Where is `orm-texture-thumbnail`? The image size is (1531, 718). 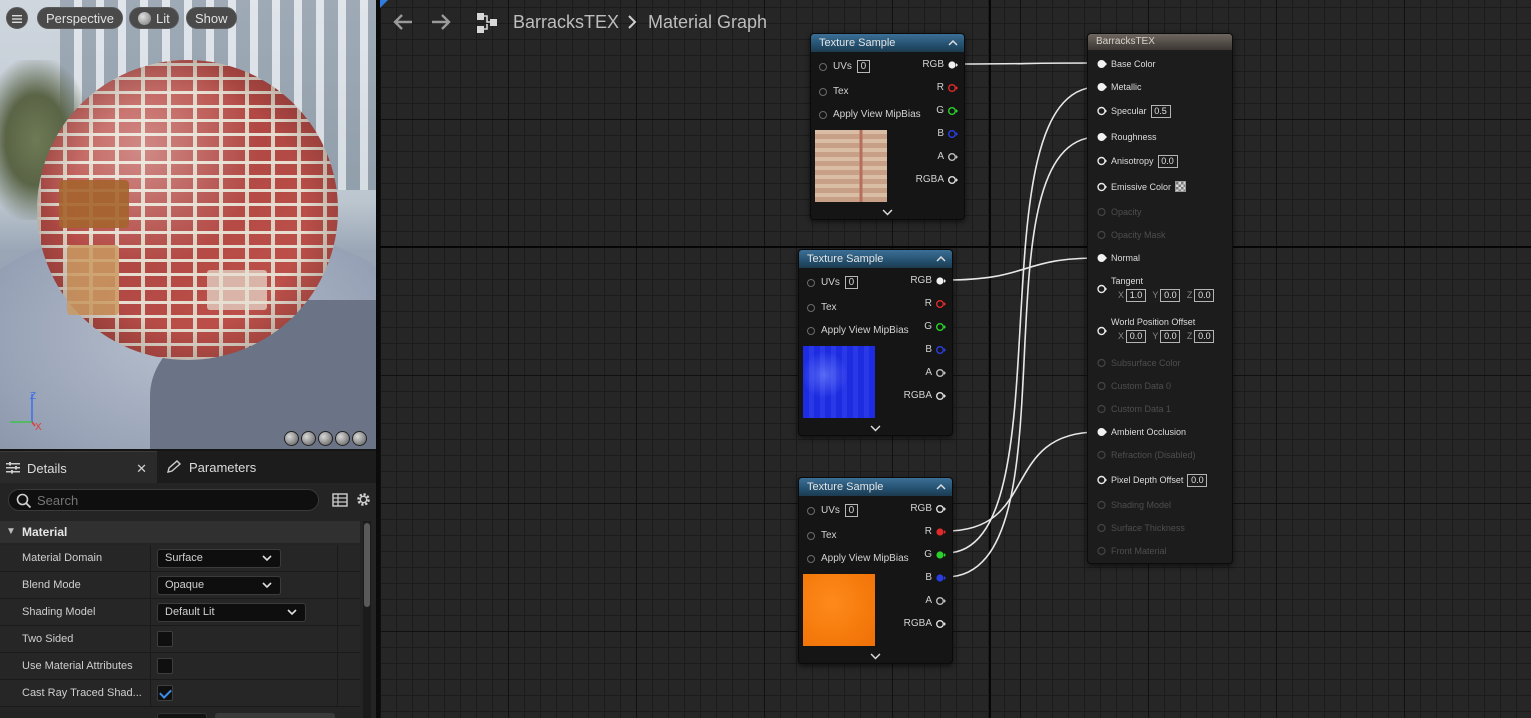
orm-texture-thumbnail is located at coordinates (839, 610).